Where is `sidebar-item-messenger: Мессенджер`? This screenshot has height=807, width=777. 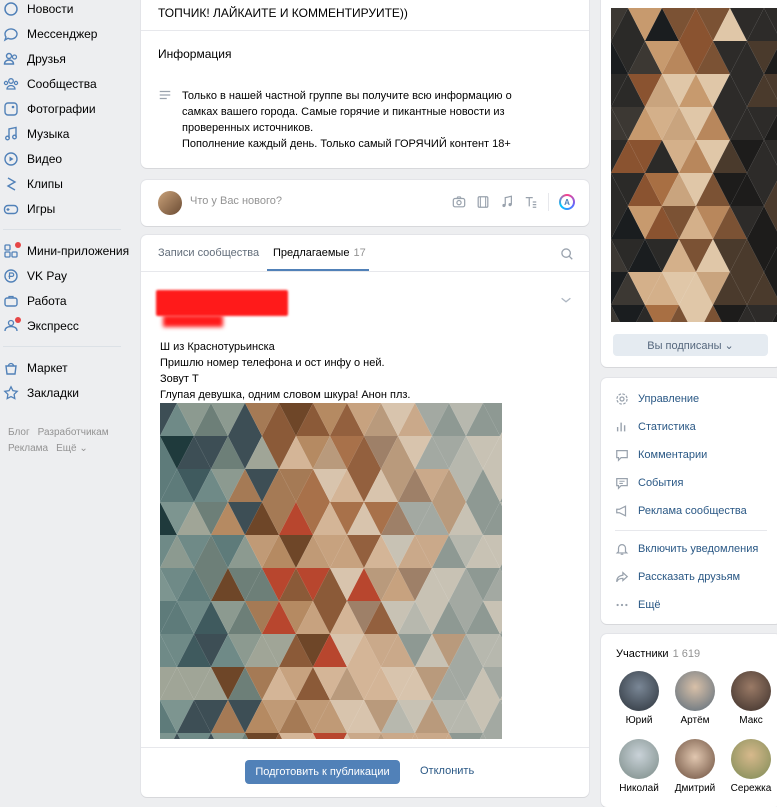 sidebar-item-messenger: Мессенджер is located at coordinates (67, 33).